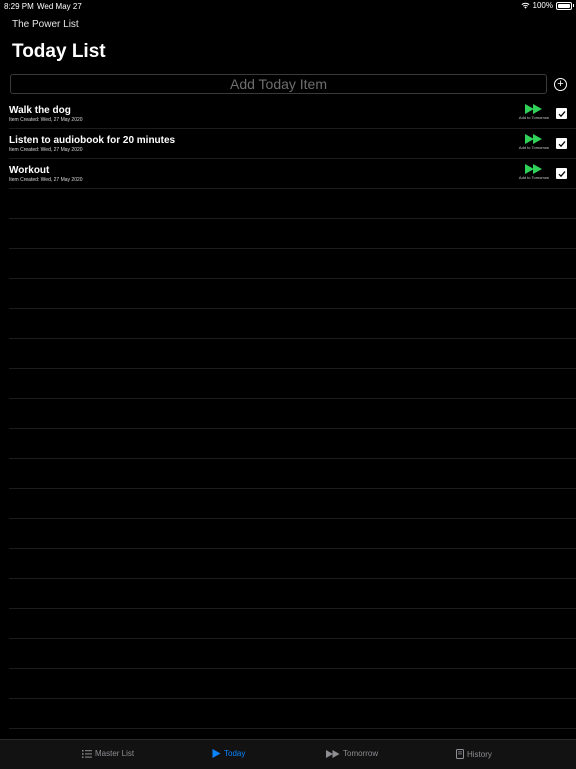 Image resolution: width=576 pixels, height=769 pixels. I want to click on tab-tomorrow: Tomorrow, so click(352, 753).